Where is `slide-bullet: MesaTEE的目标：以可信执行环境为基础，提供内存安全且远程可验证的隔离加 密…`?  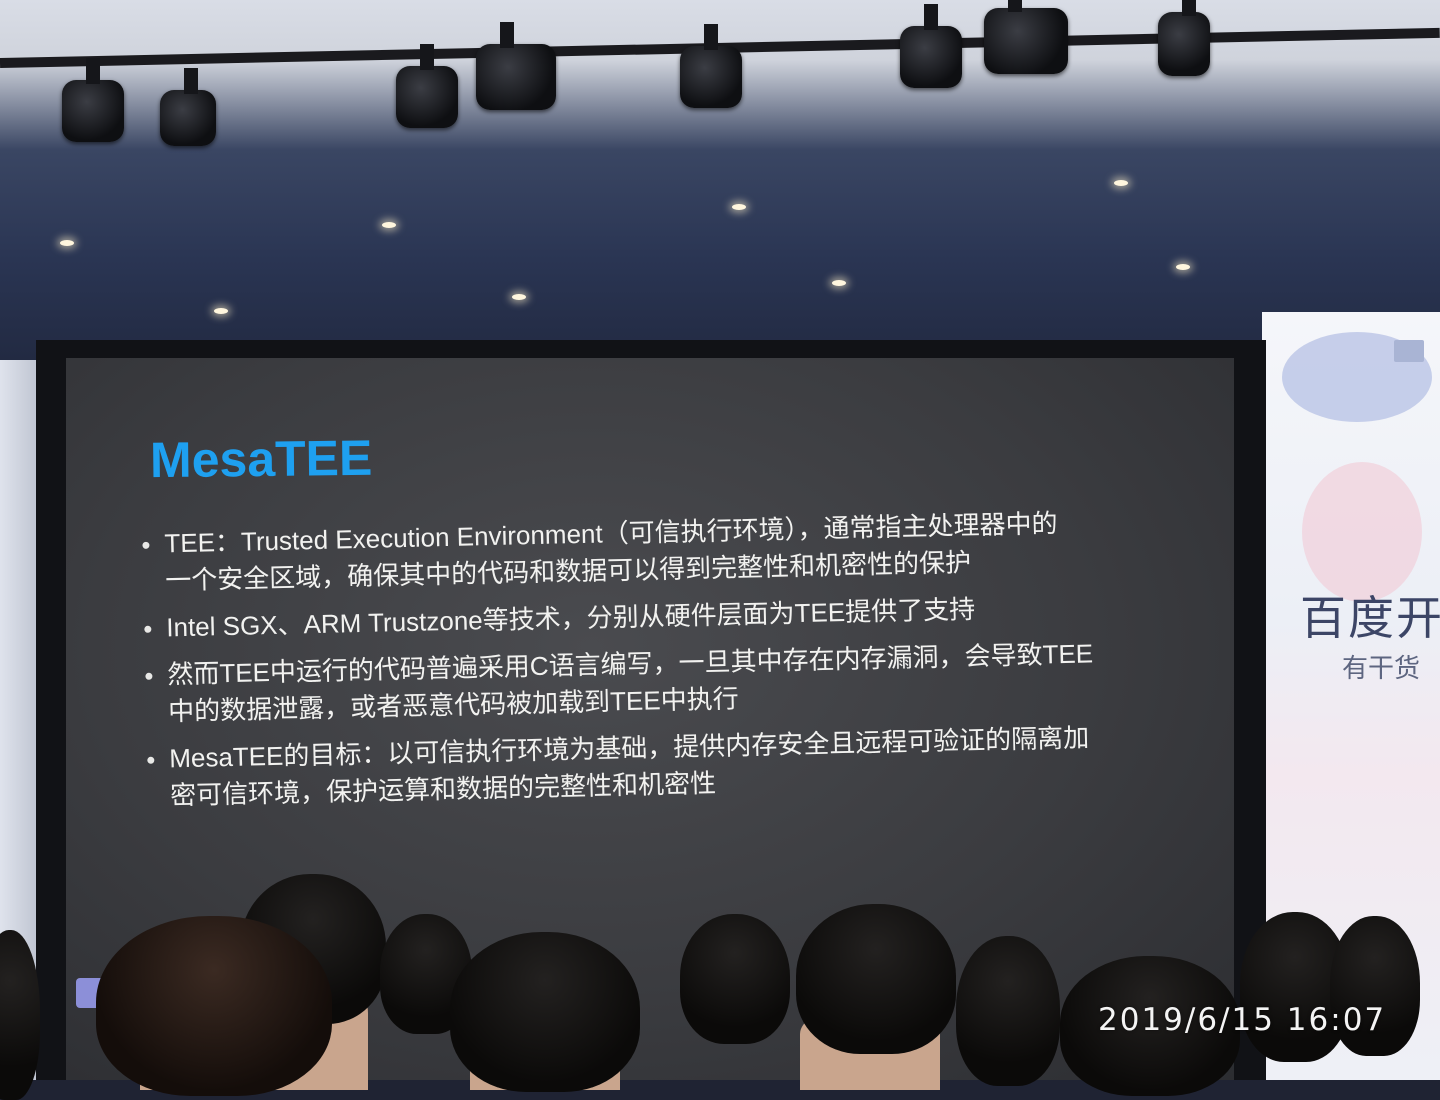 slide-bullet: MesaTEE的目标：以可信执行环境为基础，提供内存安全且远程可验证的隔离加 密… is located at coordinates (643, 766).